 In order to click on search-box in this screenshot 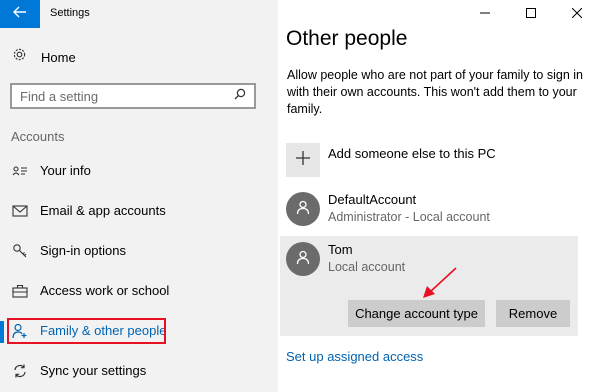, I will do `click(133, 96)`.